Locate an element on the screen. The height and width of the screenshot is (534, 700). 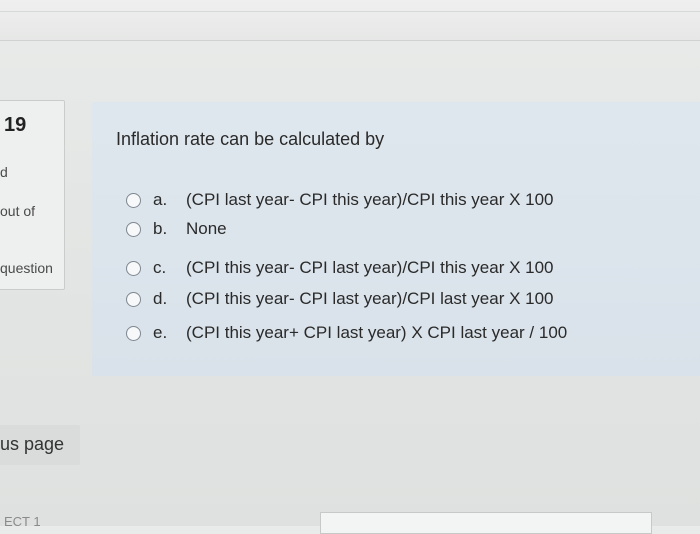
option-letter: e. is located at coordinates (160, 332).